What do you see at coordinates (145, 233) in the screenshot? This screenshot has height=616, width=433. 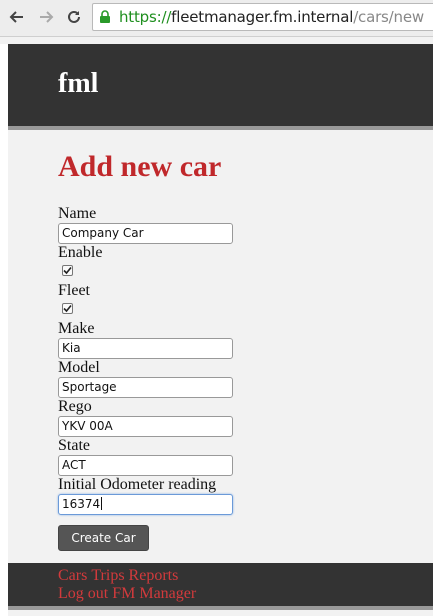 I see `name-input: Company Car` at bounding box center [145, 233].